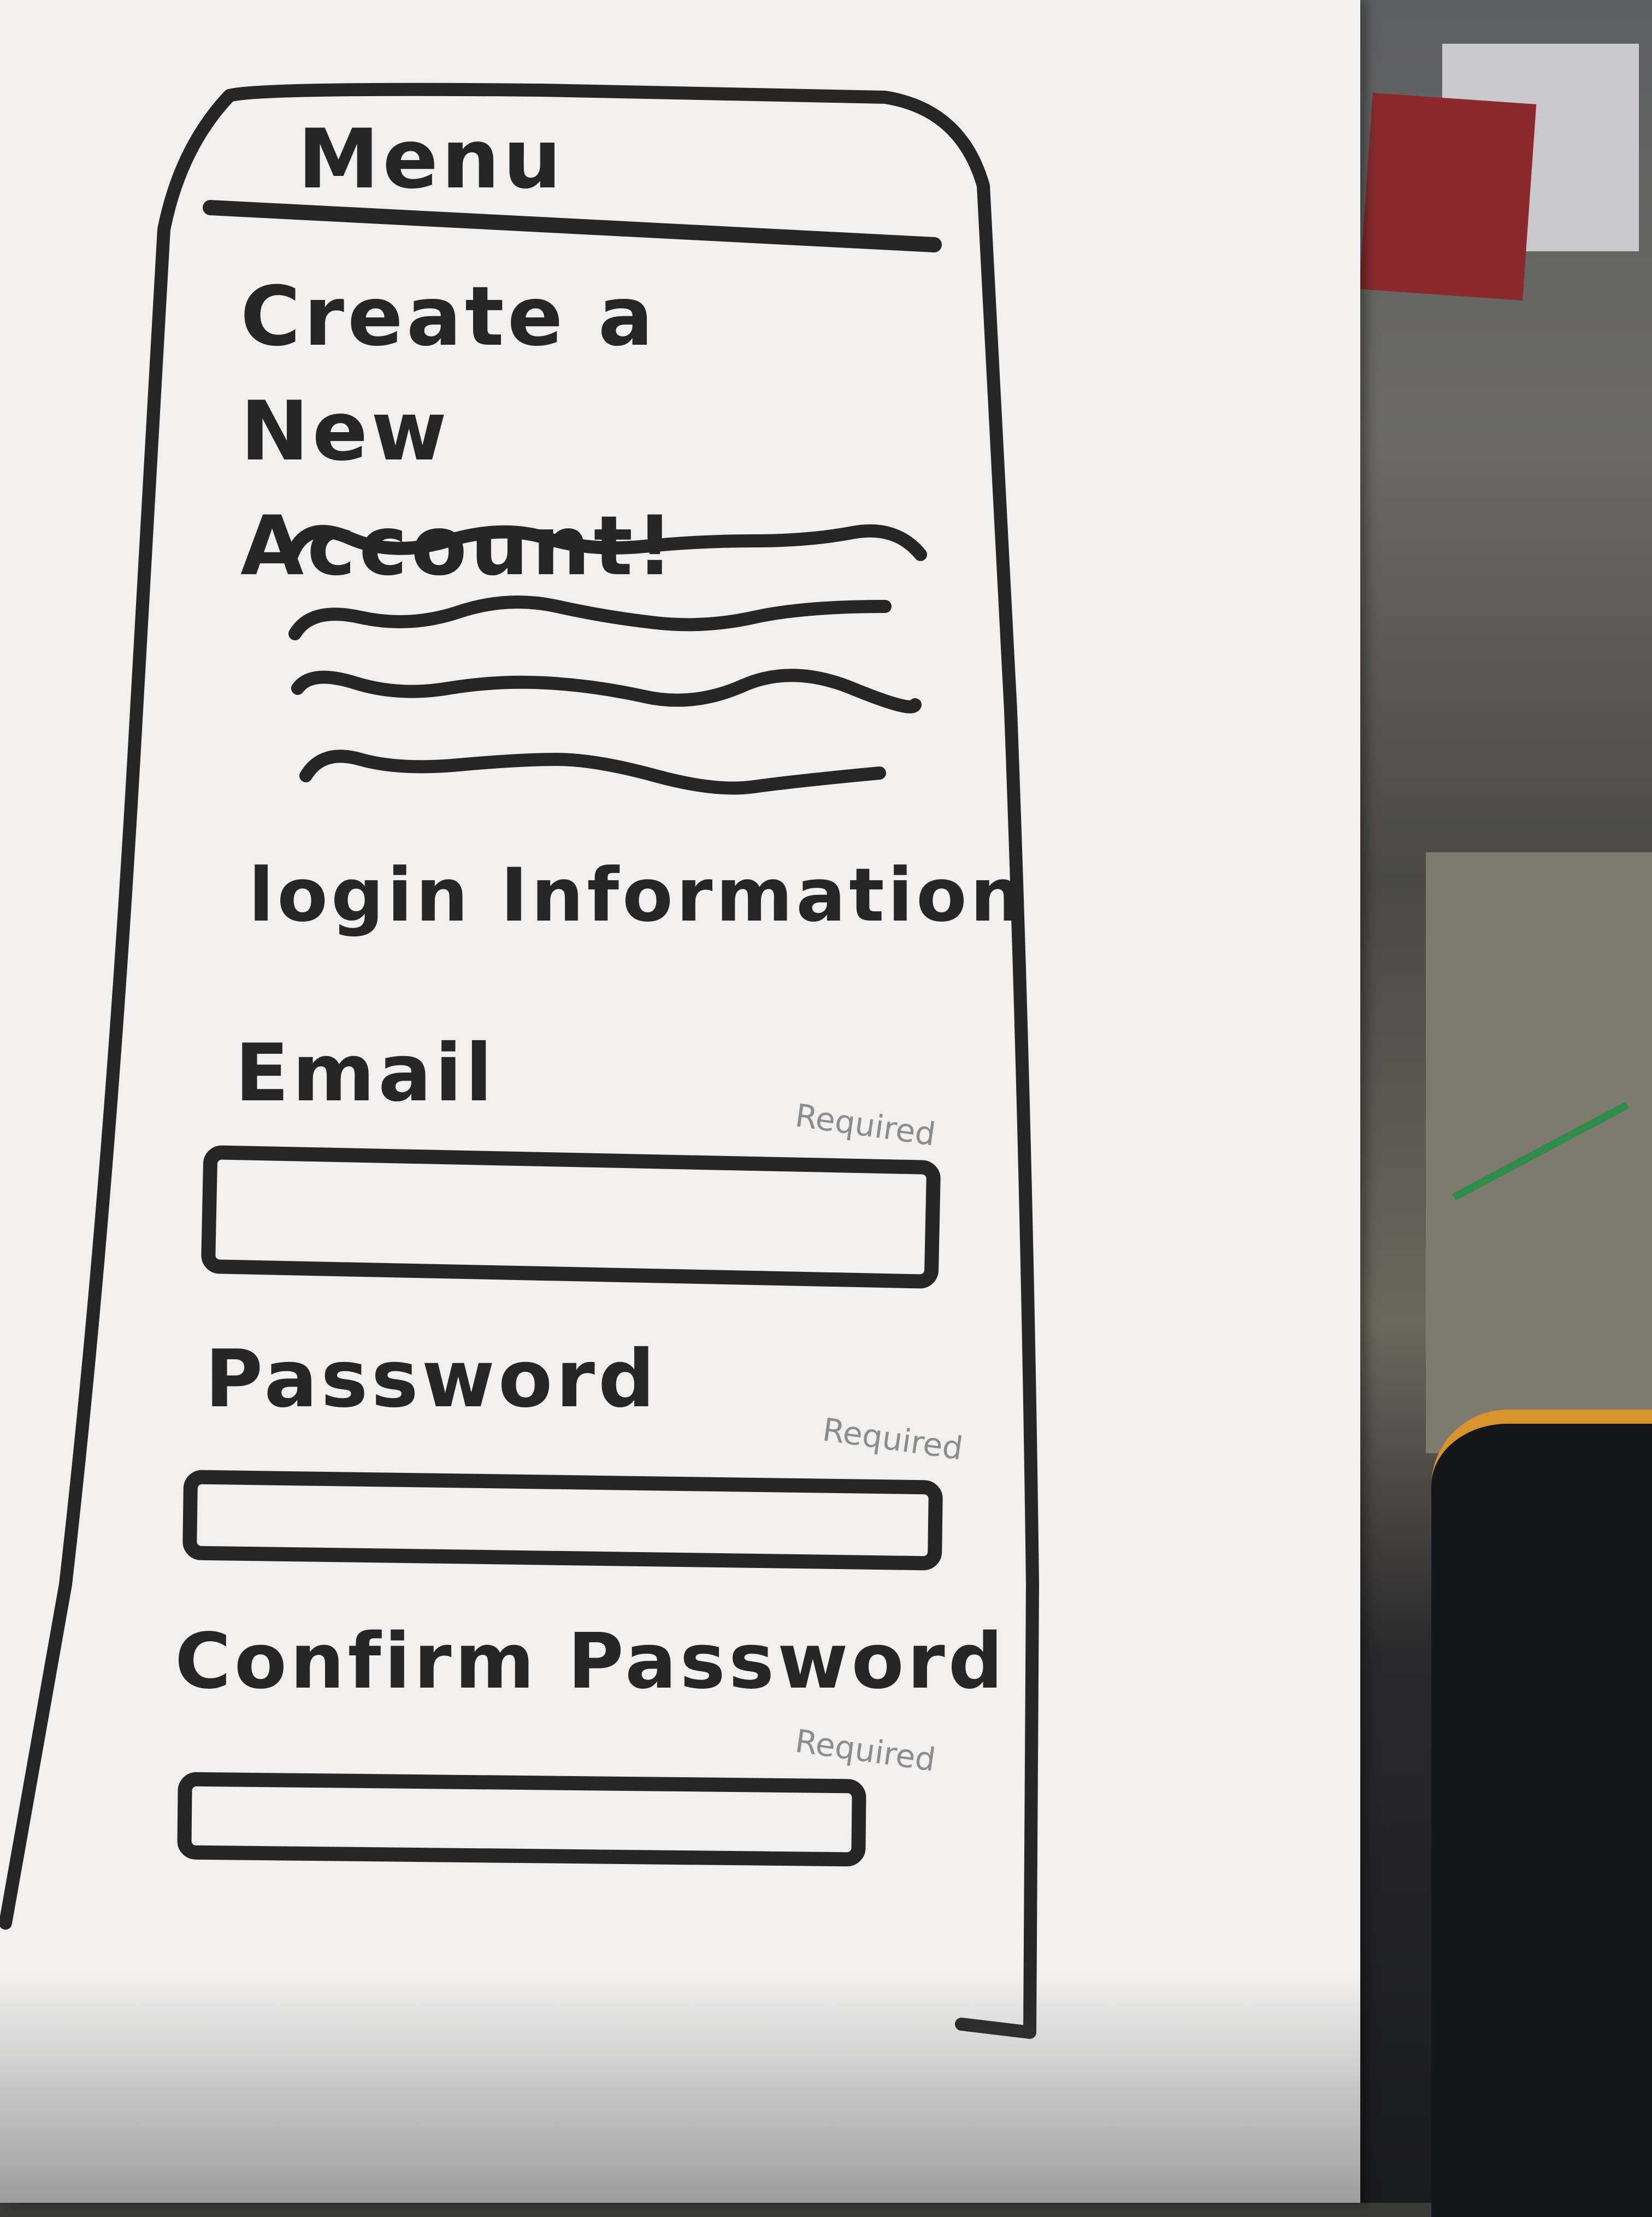 The height and width of the screenshot is (2217, 1652). What do you see at coordinates (562, 1520) in the screenshot?
I see `password-field` at bounding box center [562, 1520].